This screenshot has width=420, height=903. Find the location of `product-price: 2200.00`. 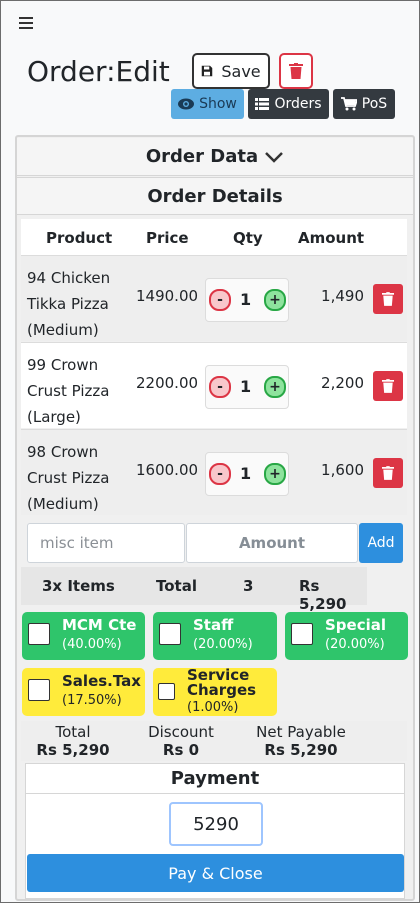

product-price: 2200.00 is located at coordinates (167, 383).